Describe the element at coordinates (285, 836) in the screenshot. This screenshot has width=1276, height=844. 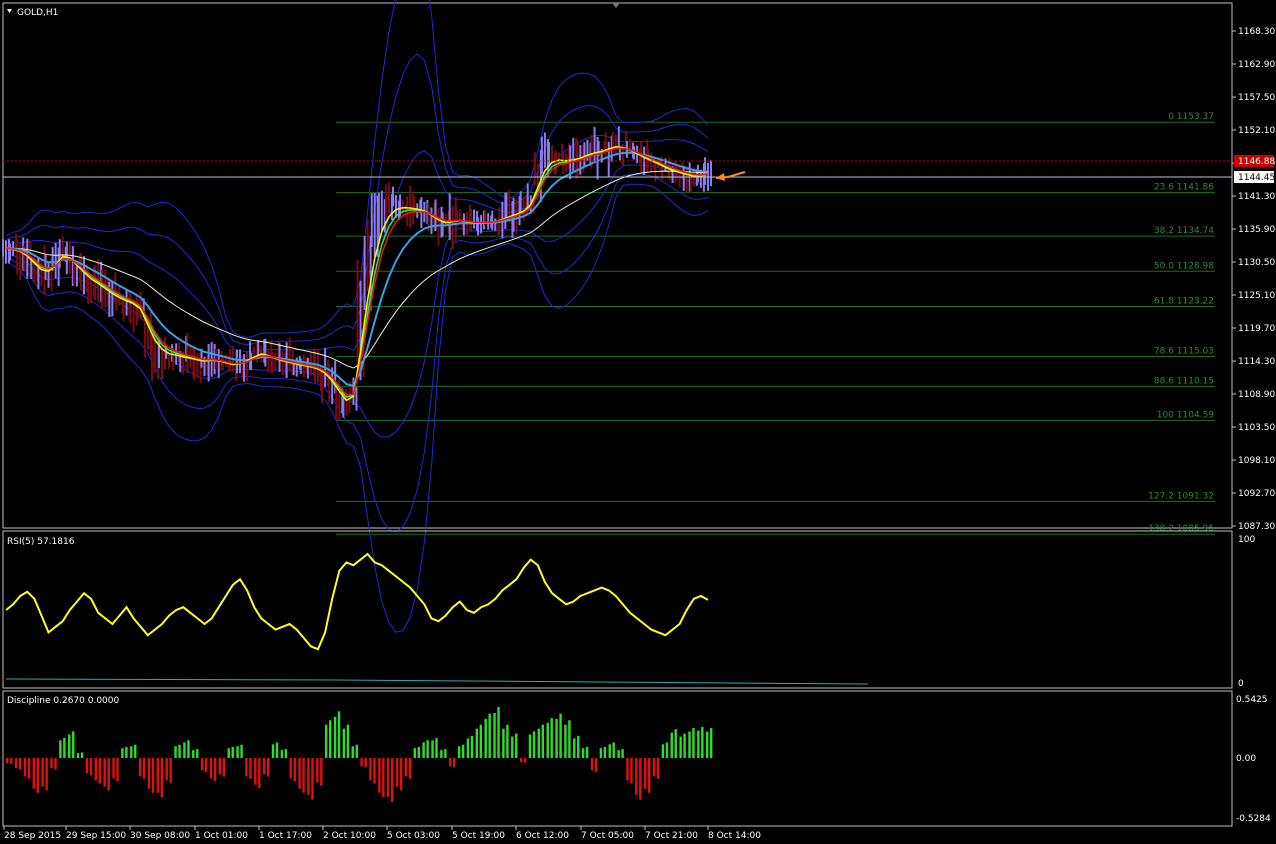
I see `time-axis-label: 1 Oct 17:00` at that location.